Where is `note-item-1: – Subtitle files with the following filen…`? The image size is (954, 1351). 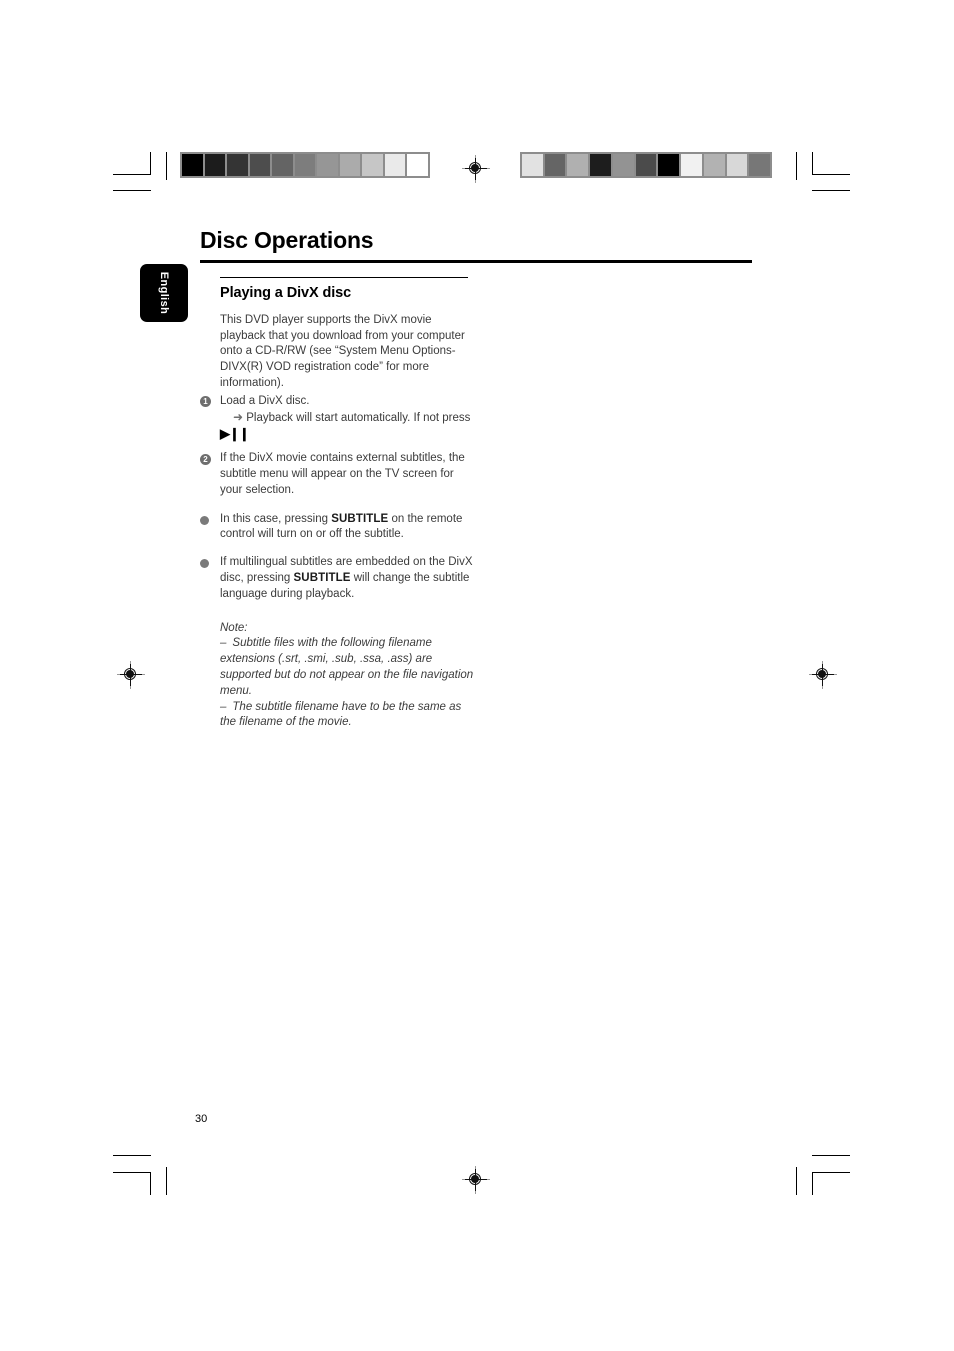
note-item-1: – Subtitle files with the following filen… is located at coordinates (347, 667).